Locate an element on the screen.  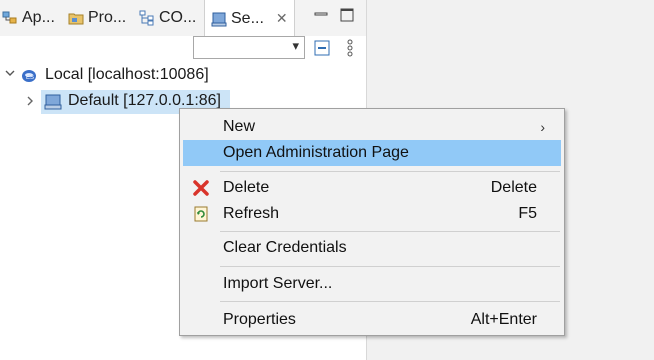
local-node-icon: ES is located at coordinates (29, 78).